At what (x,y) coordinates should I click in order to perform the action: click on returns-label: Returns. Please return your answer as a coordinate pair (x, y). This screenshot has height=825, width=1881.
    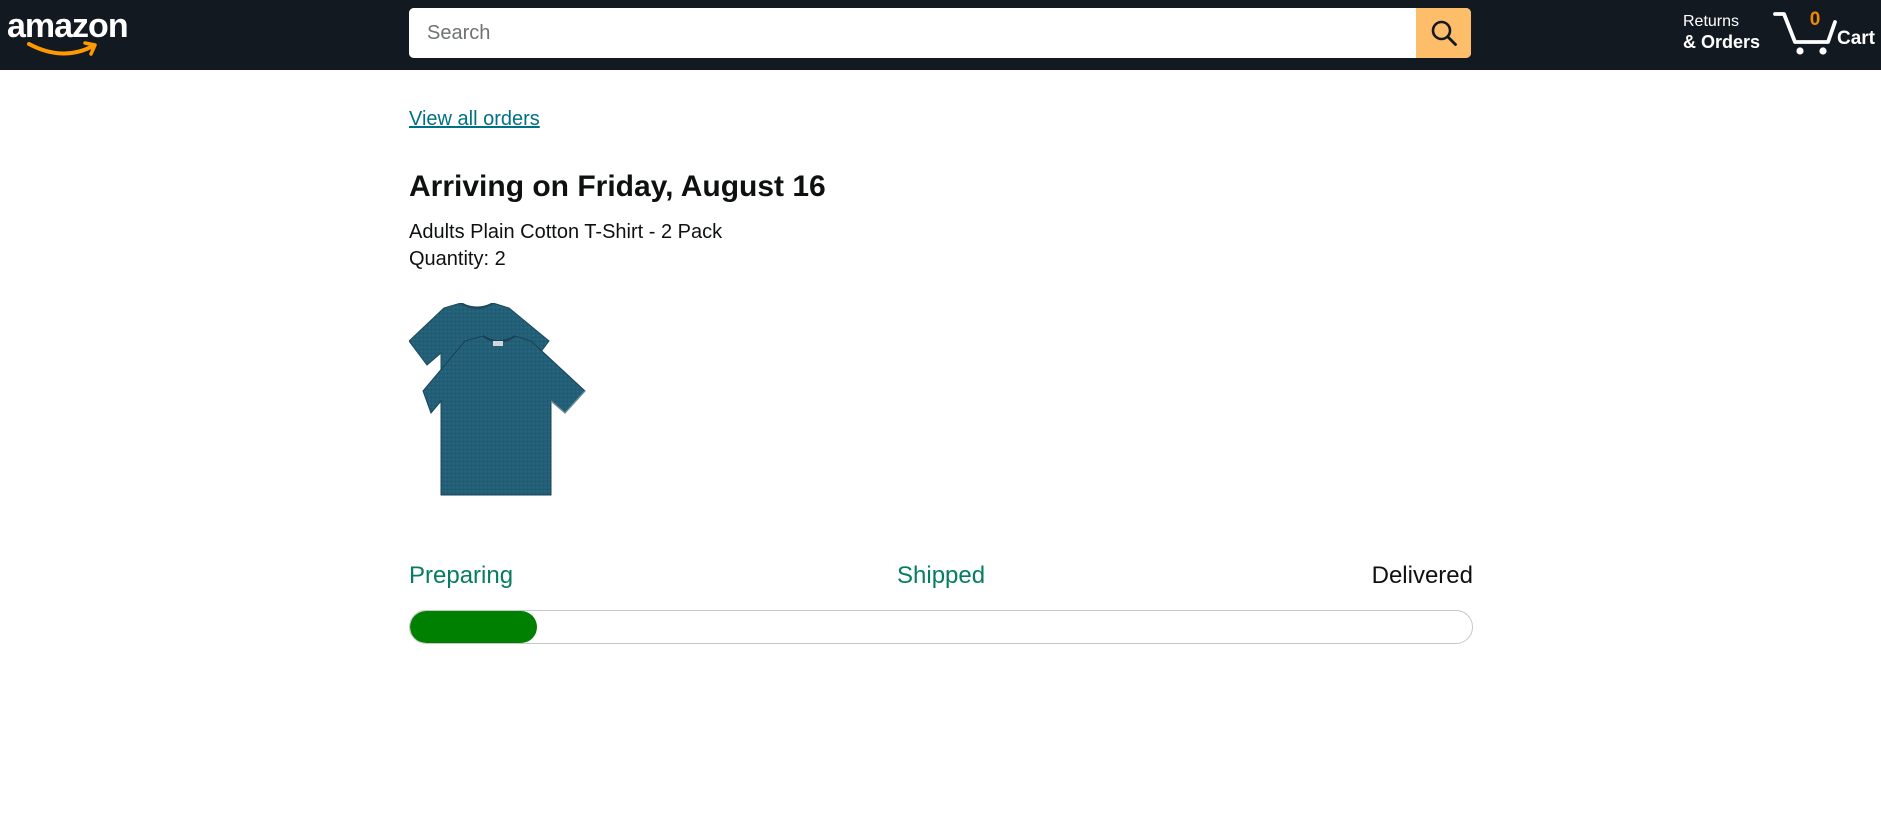
    Looking at the image, I should click on (1711, 21).